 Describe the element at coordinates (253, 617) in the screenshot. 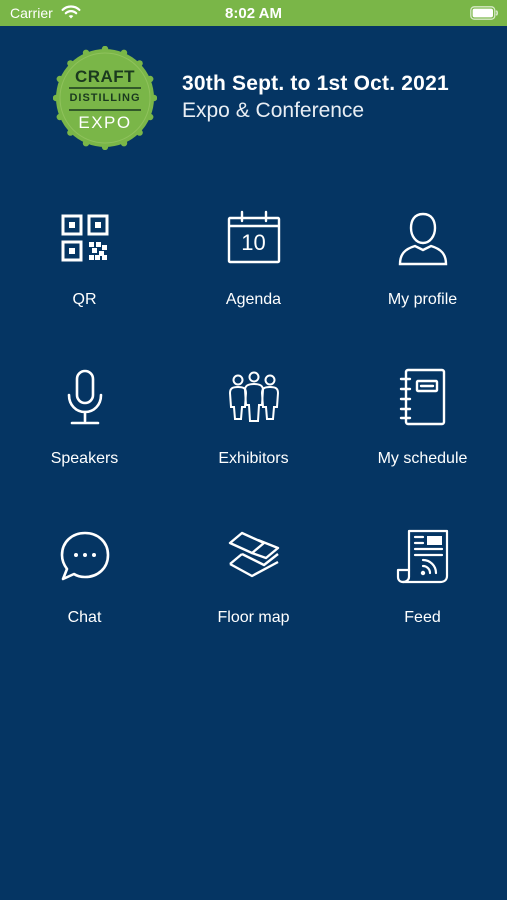

I see `menu-label-floor-map: Floor map` at that location.